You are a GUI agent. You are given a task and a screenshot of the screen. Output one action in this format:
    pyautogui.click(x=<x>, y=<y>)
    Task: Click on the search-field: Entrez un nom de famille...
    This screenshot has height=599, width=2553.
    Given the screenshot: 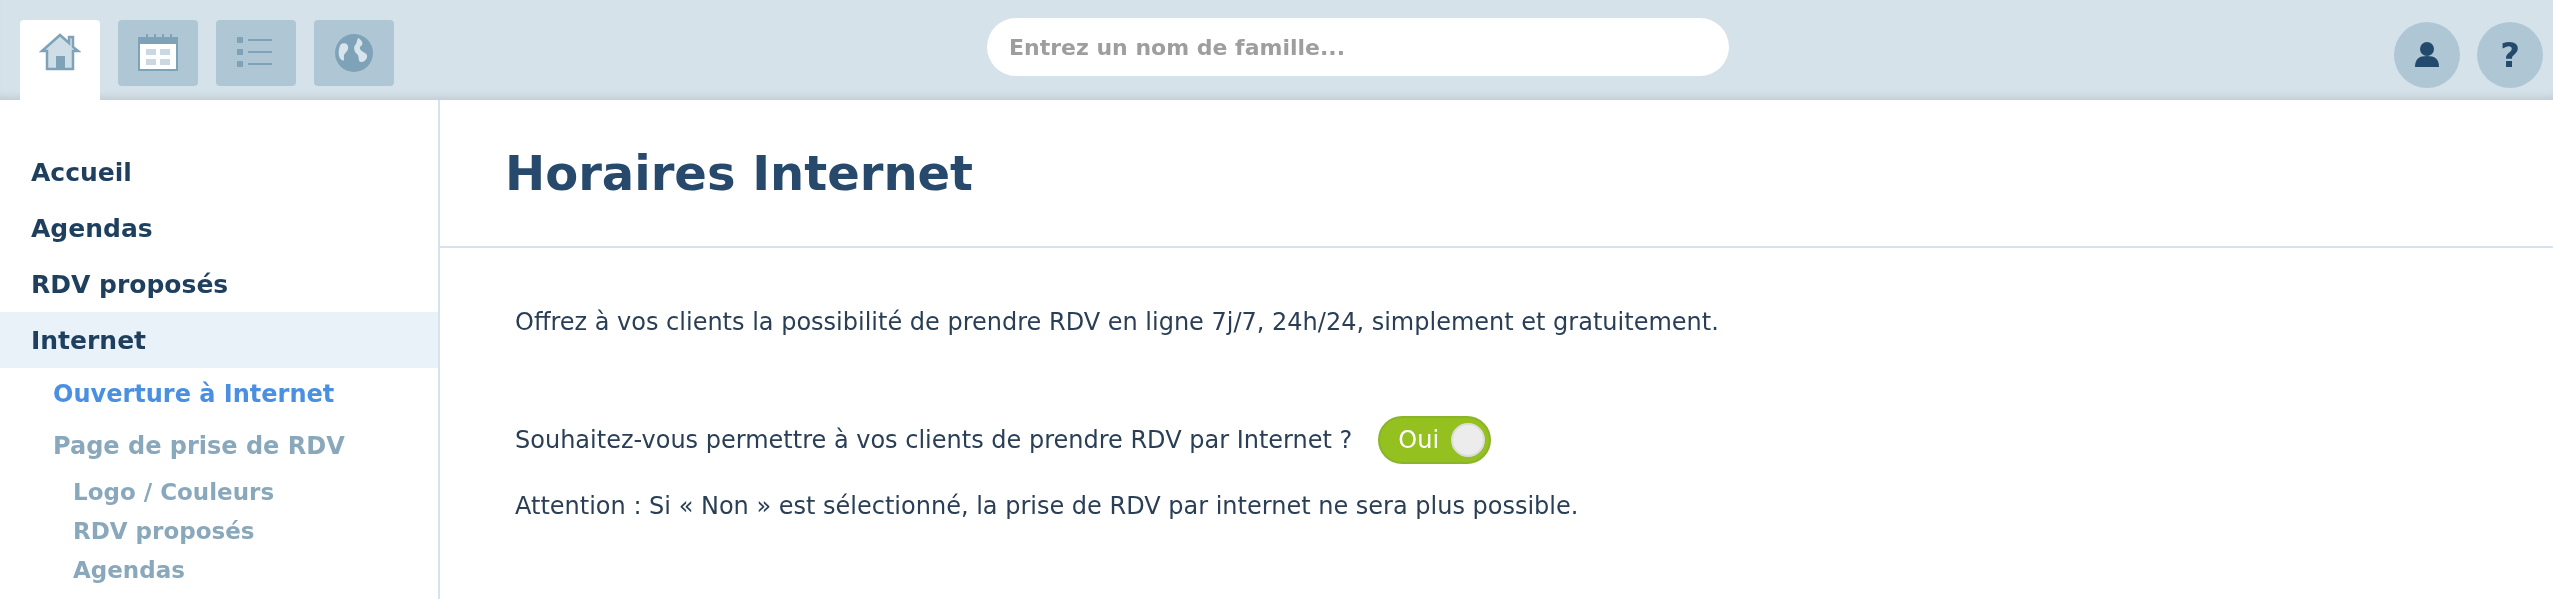 What is the action you would take?
    pyautogui.click(x=1358, y=47)
    